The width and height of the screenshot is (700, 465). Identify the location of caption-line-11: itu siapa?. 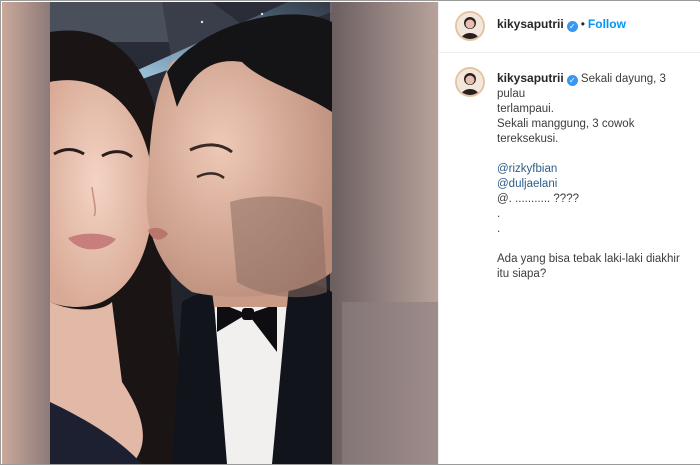
(522, 274).